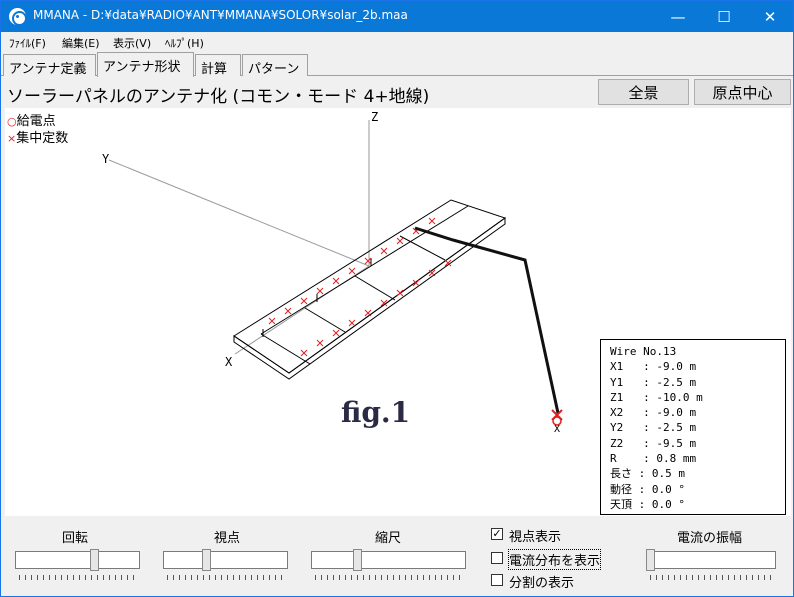 The height and width of the screenshot is (597, 794). What do you see at coordinates (49, 65) in the screenshot?
I see `tab-antenna-definition: アンテナ定義` at bounding box center [49, 65].